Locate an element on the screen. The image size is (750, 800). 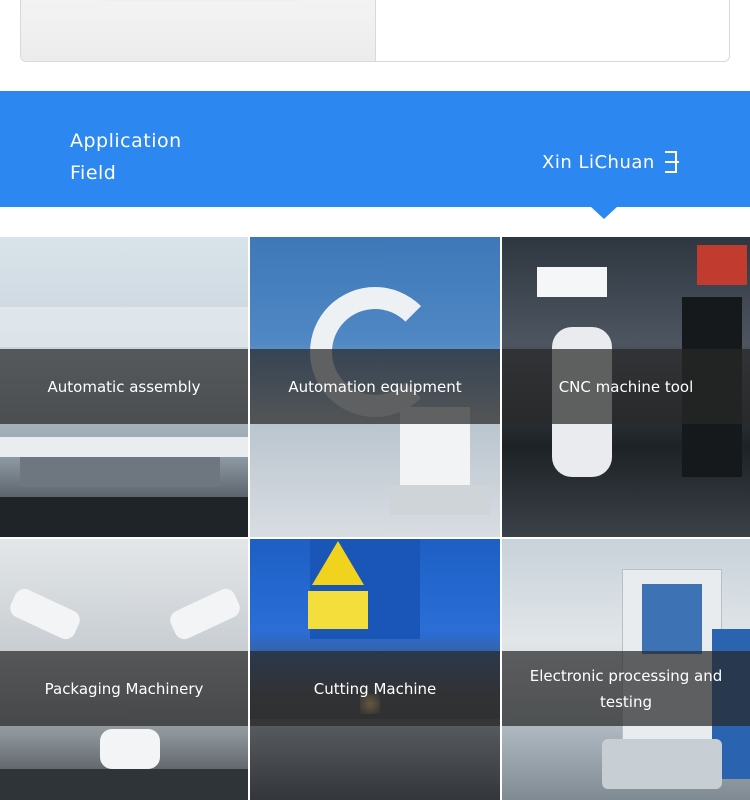
tile-caption-band: CNC machine tool is located at coordinates (626, 386).